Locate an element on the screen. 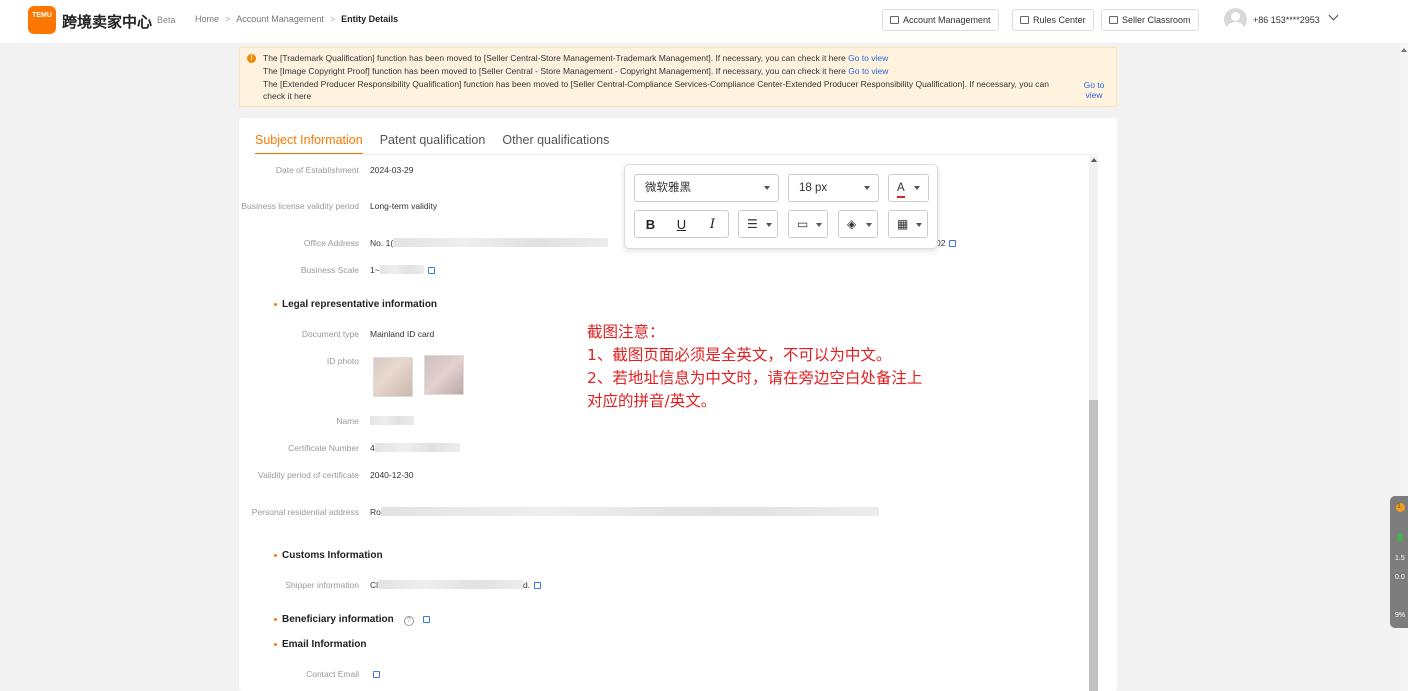  tab-divider is located at coordinates (677, 154).